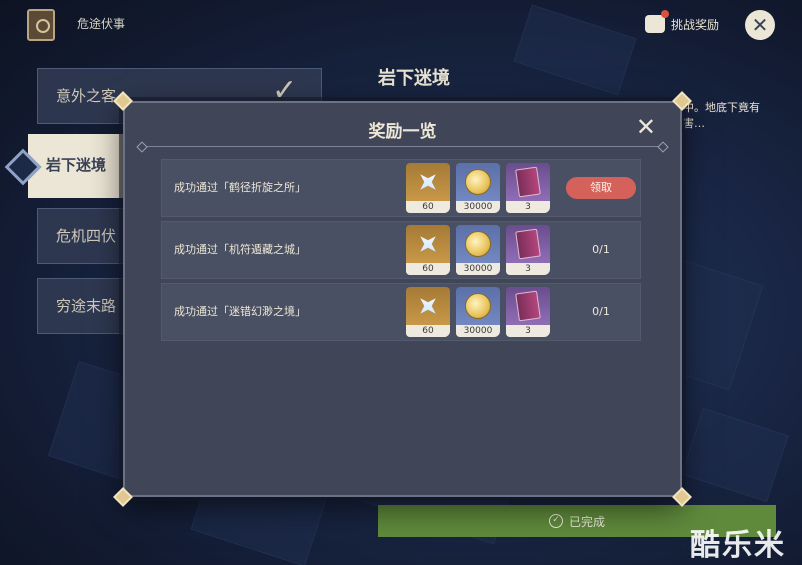 The image size is (802, 565). Describe the element at coordinates (695, 24) in the screenshot. I see `challenge-rewards-label: 挑战奖励` at that location.